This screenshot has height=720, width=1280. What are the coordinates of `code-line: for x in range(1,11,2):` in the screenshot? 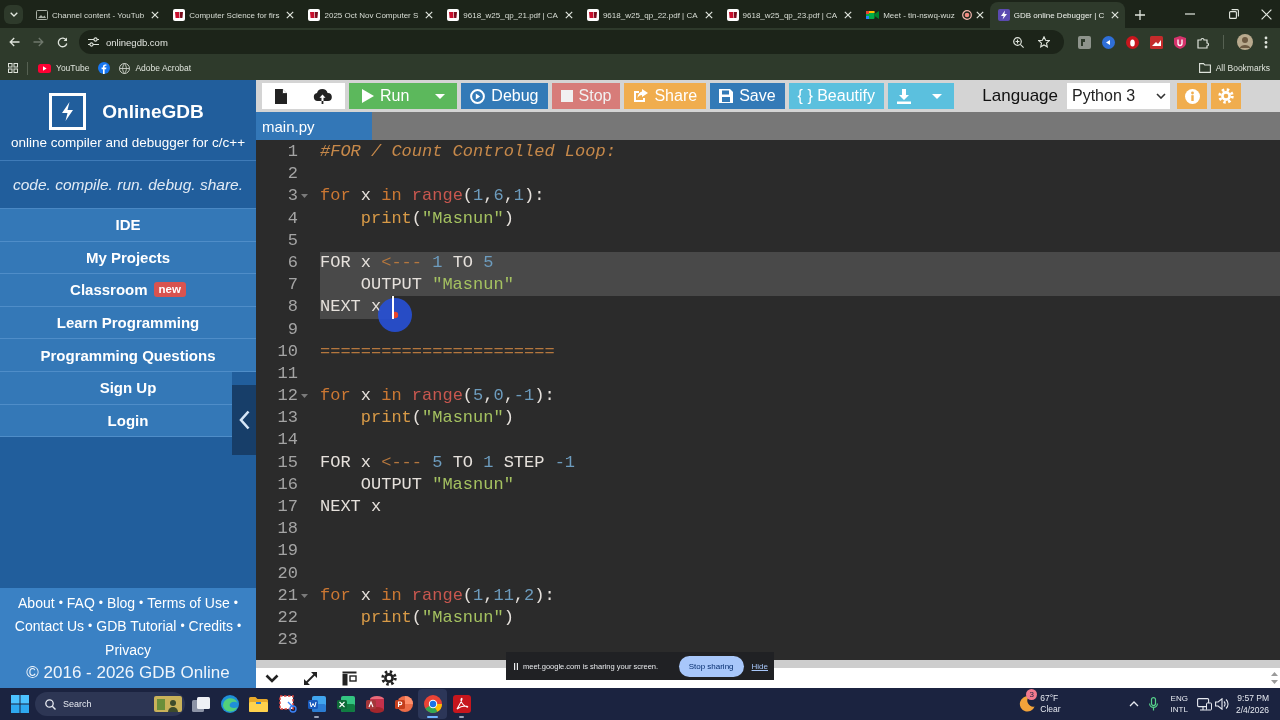 It's located at (437, 595).